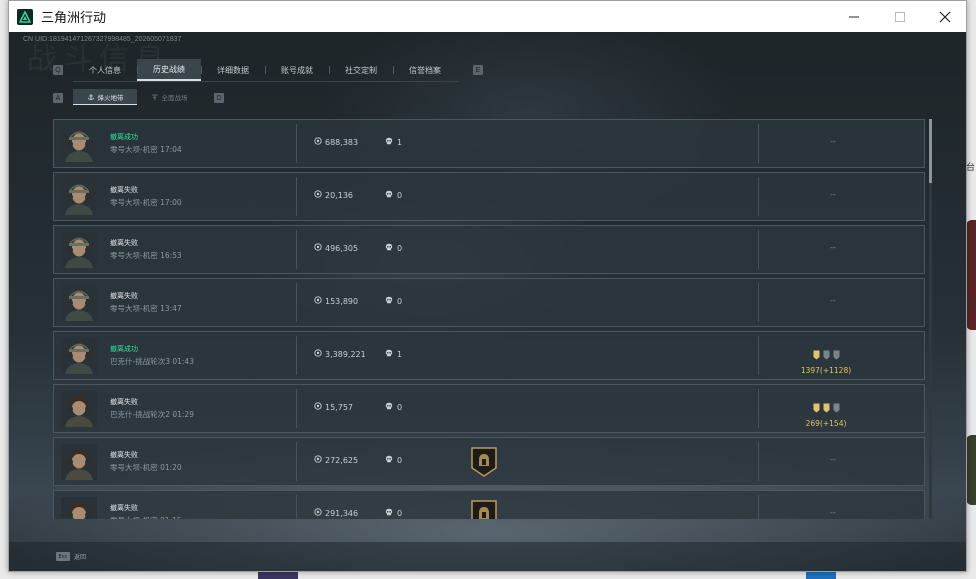 The width and height of the screenshot is (976, 579). I want to click on map-and-time: 零号大坝-机密 01:20, so click(146, 467).